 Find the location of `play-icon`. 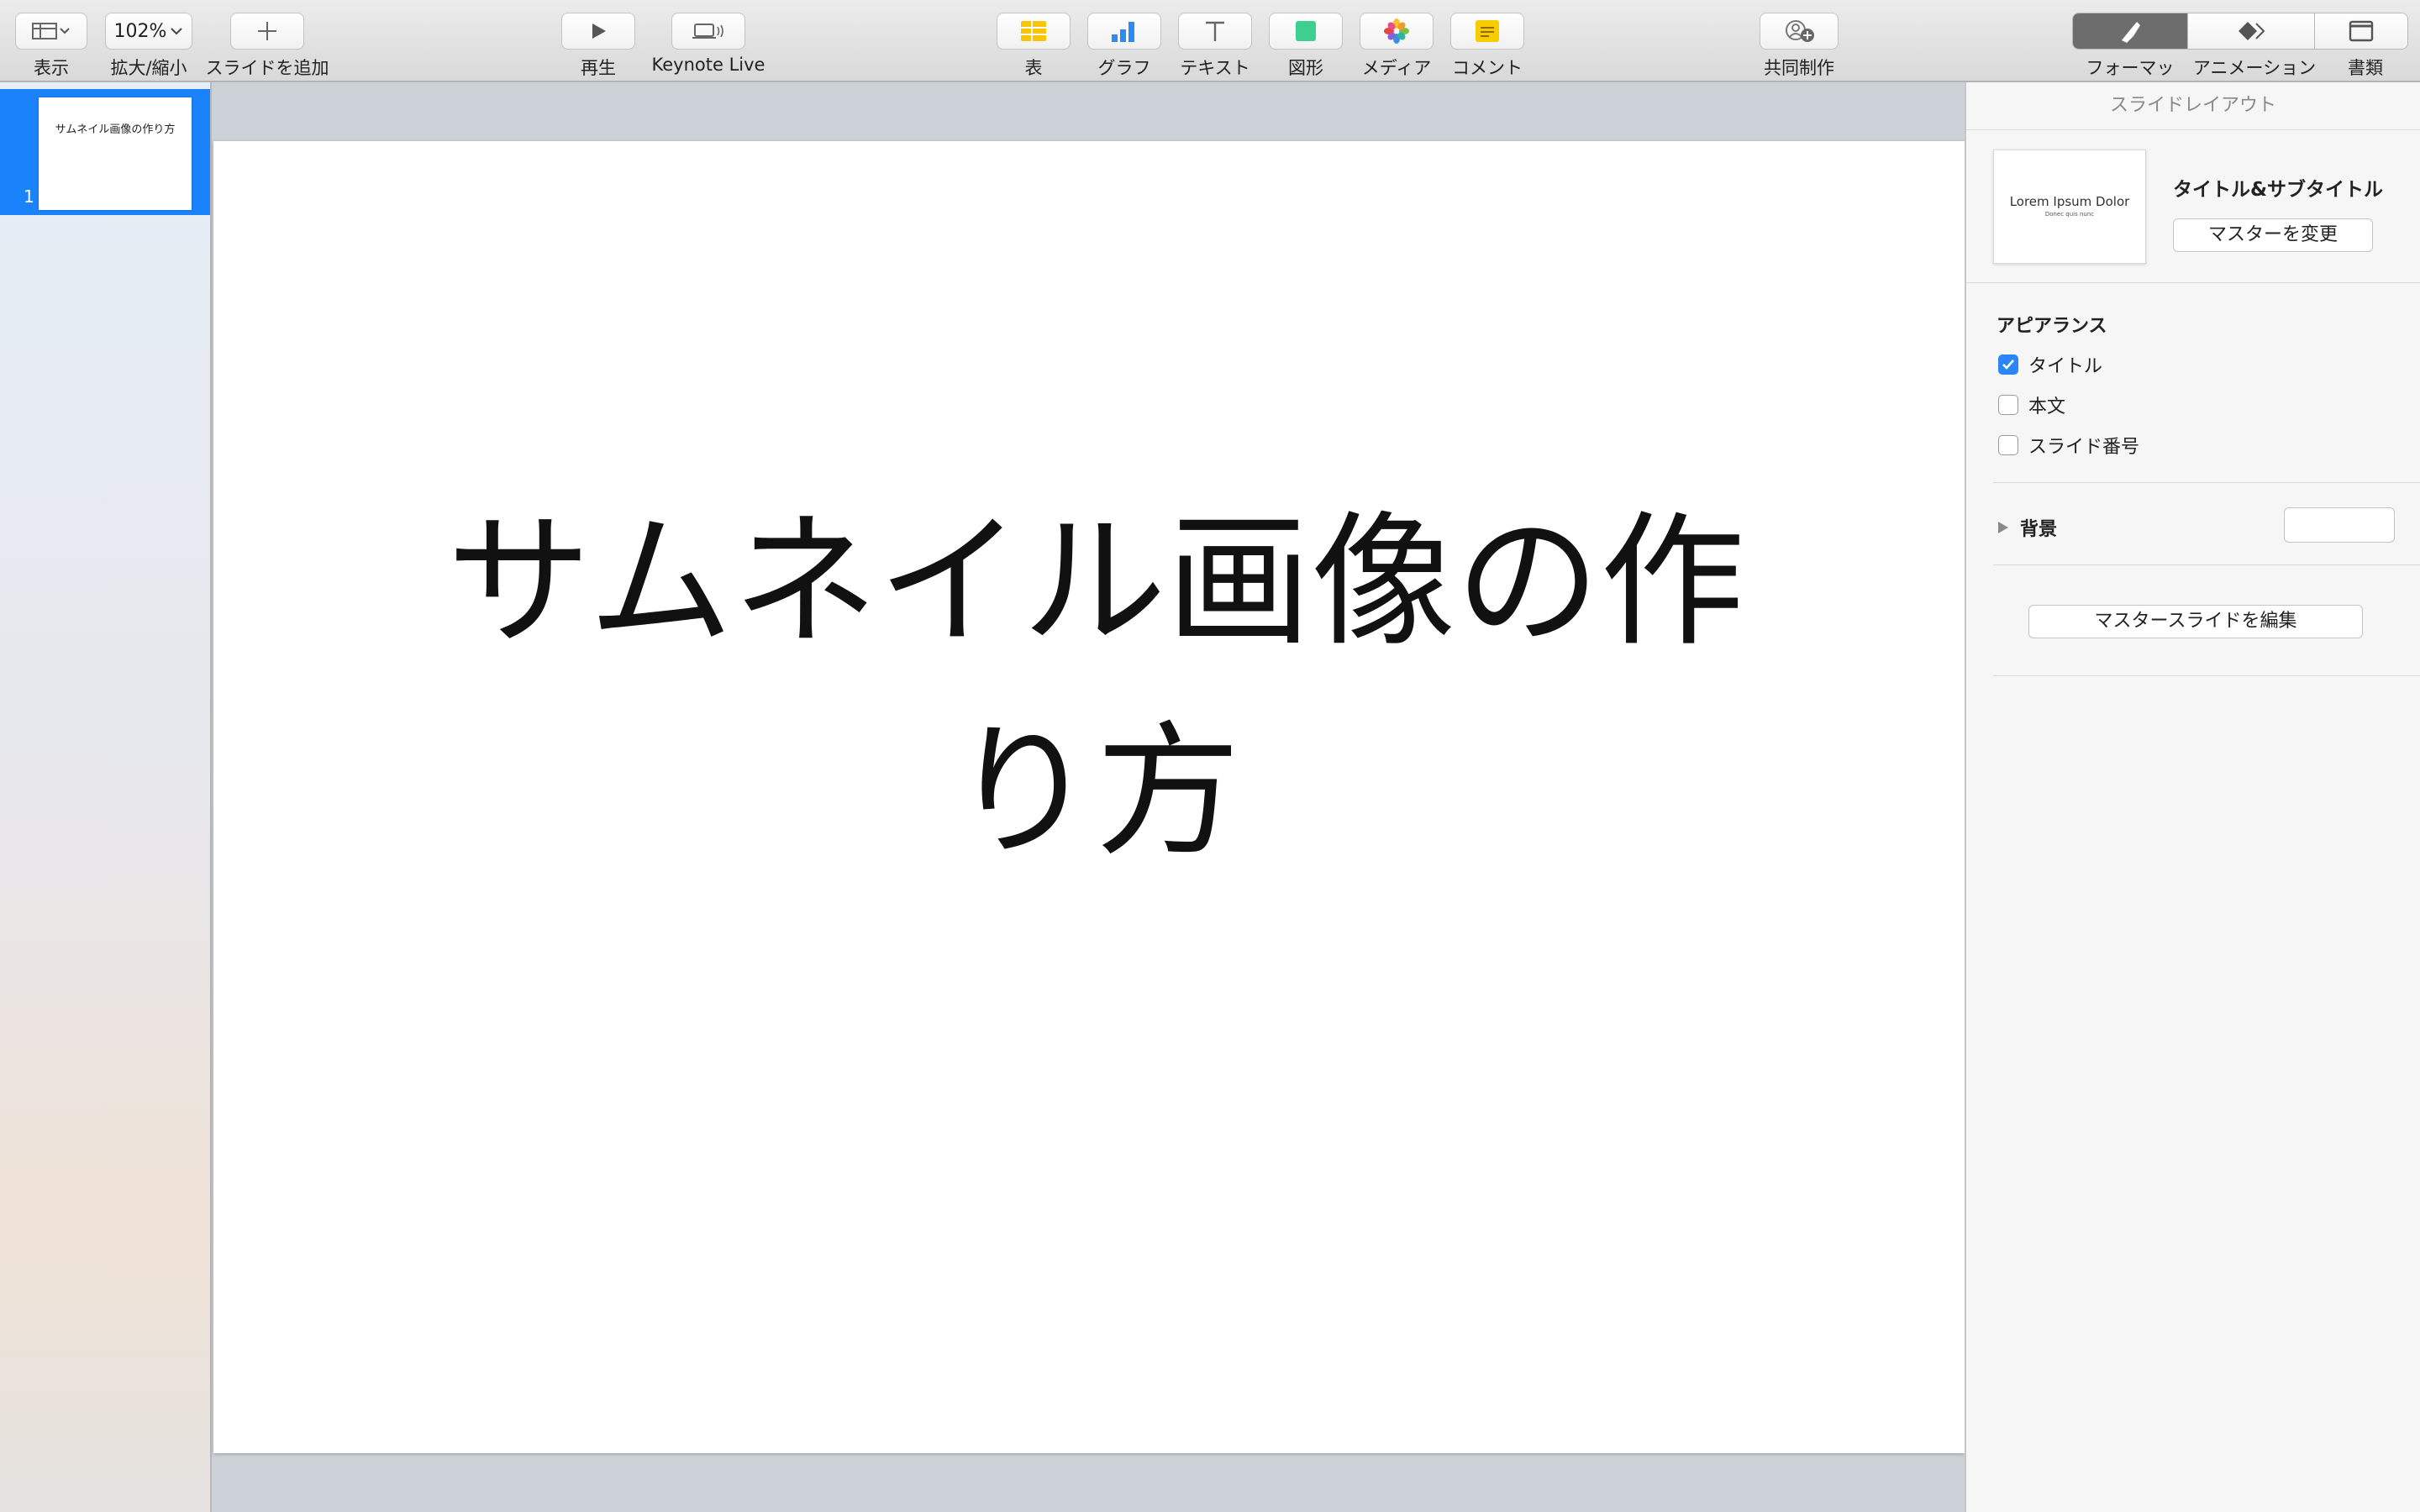

play-icon is located at coordinates (599, 31).